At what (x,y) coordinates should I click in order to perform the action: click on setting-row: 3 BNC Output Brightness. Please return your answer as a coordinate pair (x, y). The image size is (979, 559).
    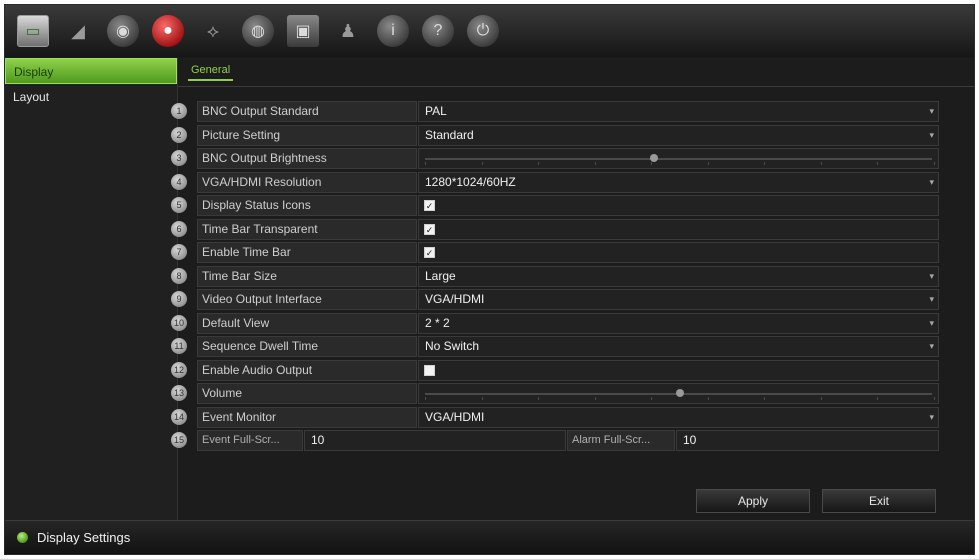
    Looking at the image, I should click on (572, 159).